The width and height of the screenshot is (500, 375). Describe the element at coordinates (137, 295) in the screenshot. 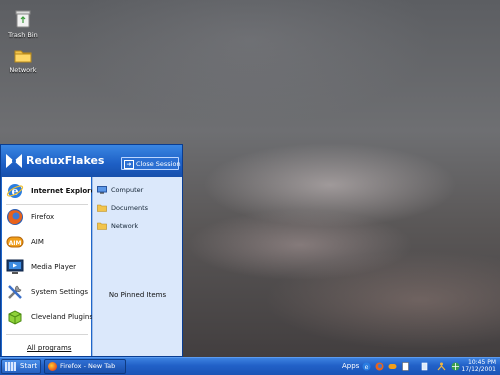

I see `no-pinned-items: No Pinned Items` at that location.